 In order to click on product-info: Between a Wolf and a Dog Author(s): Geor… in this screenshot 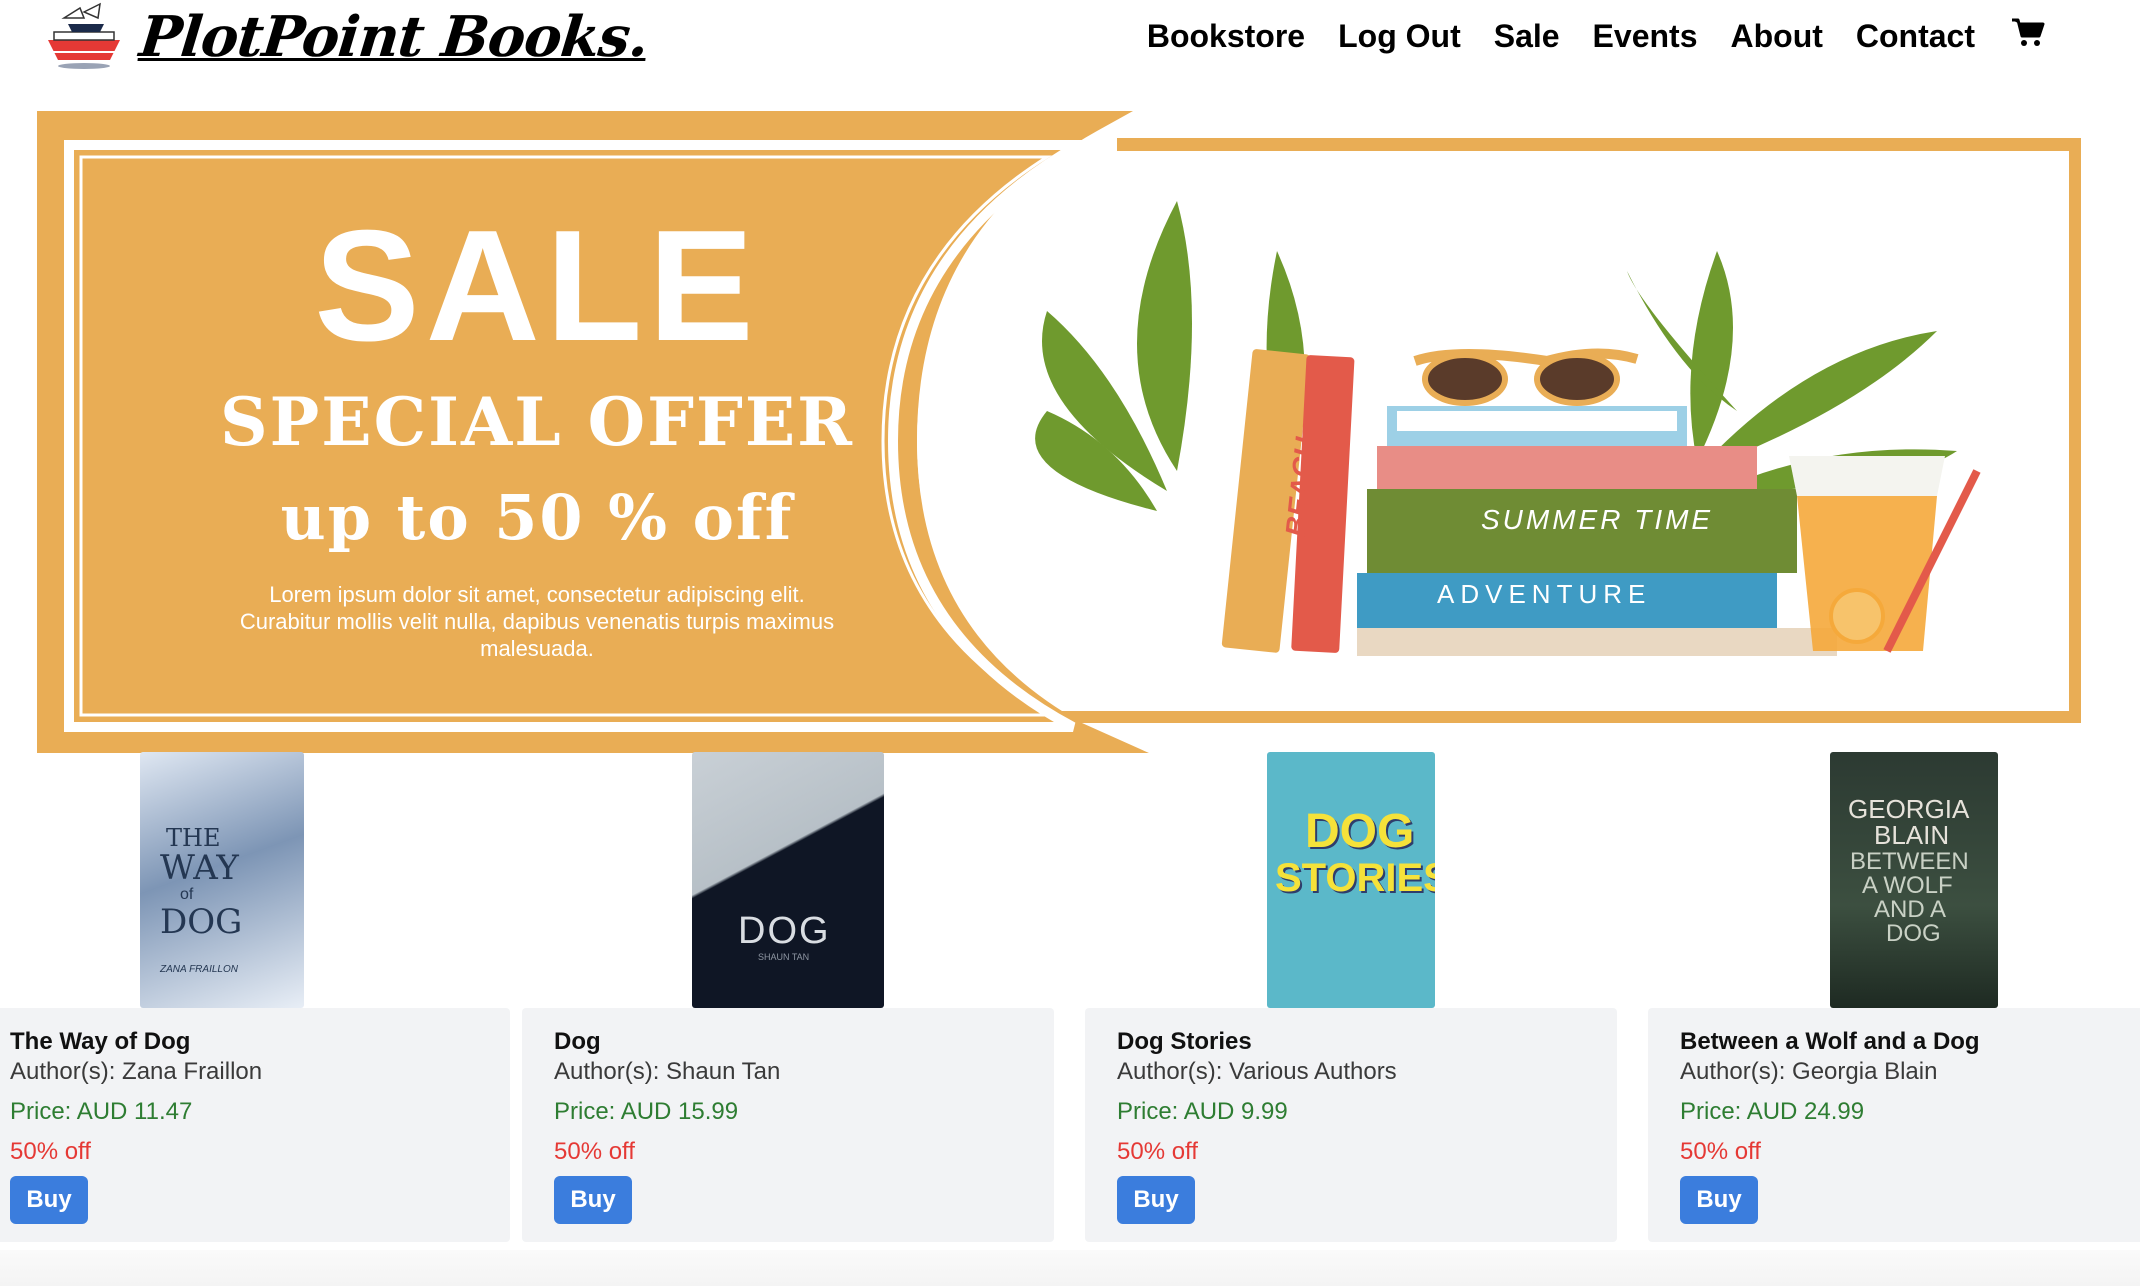, I will do `click(1894, 1125)`.